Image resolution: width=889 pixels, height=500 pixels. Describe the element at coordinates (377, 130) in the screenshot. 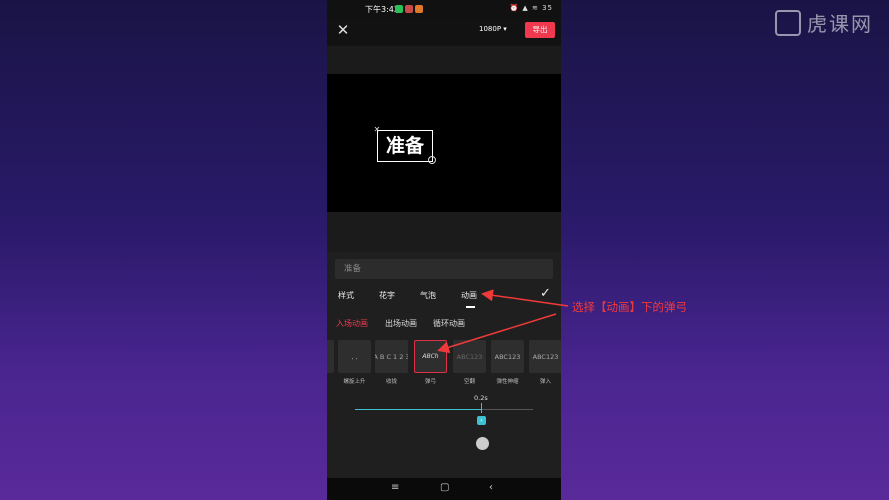

I see `text-box-delete-icon: ✕` at that location.